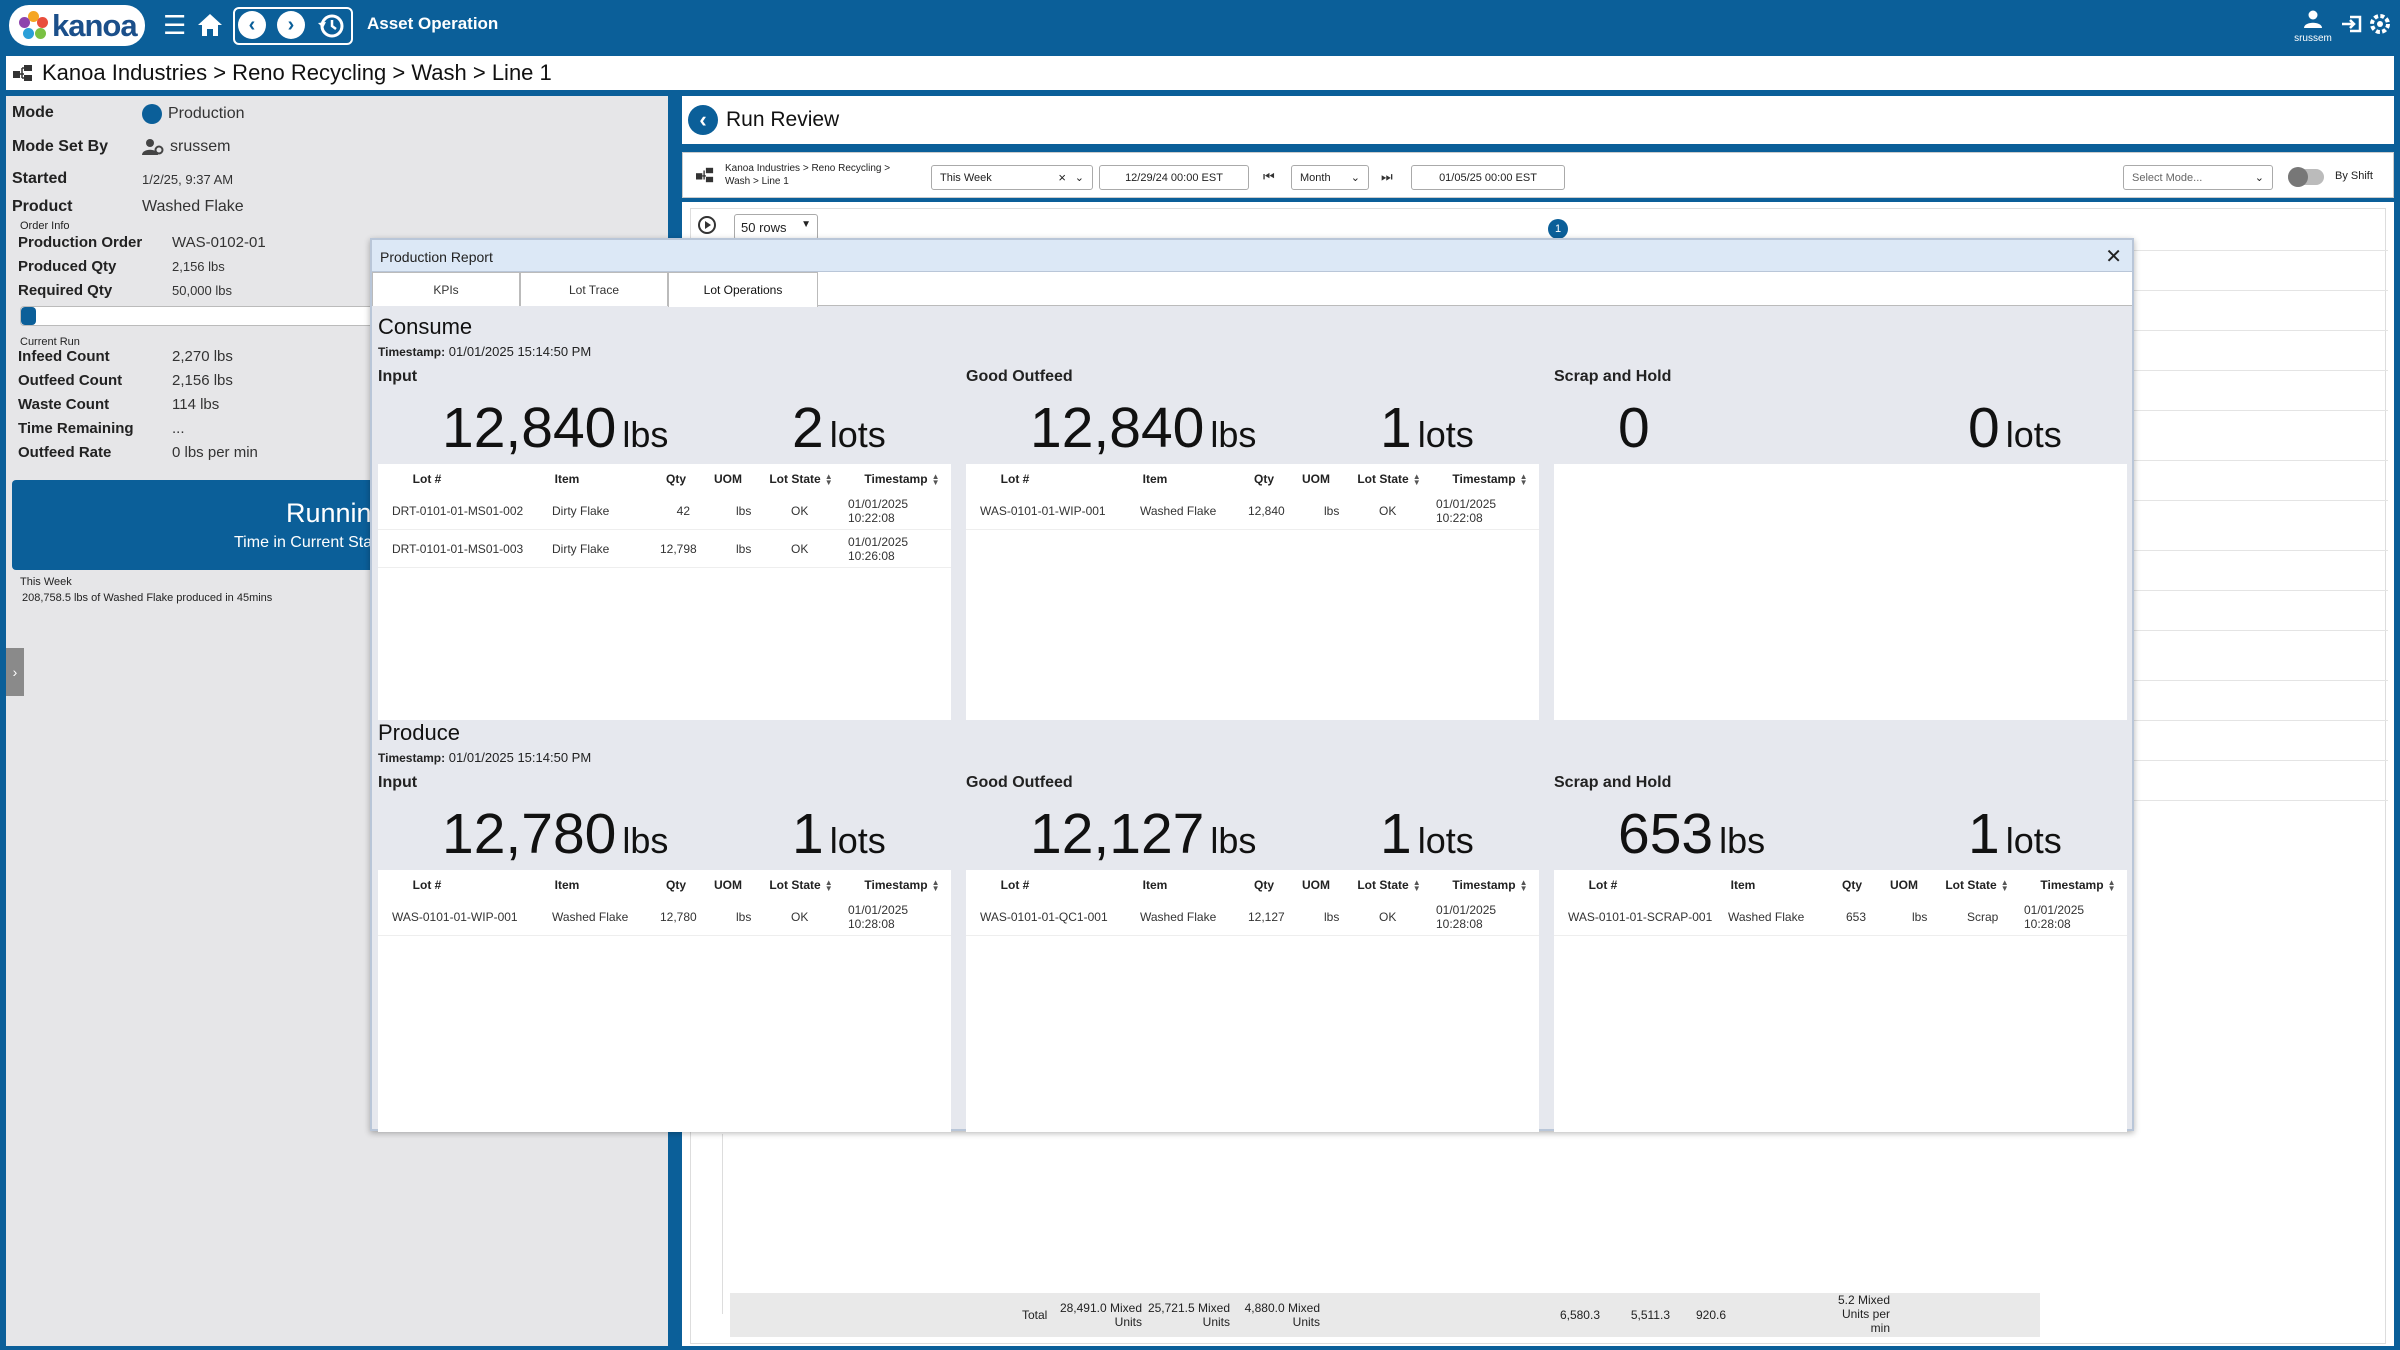 The width and height of the screenshot is (2400, 1350). Describe the element at coordinates (2352, 26) in the screenshot. I see `logout-icon` at that location.